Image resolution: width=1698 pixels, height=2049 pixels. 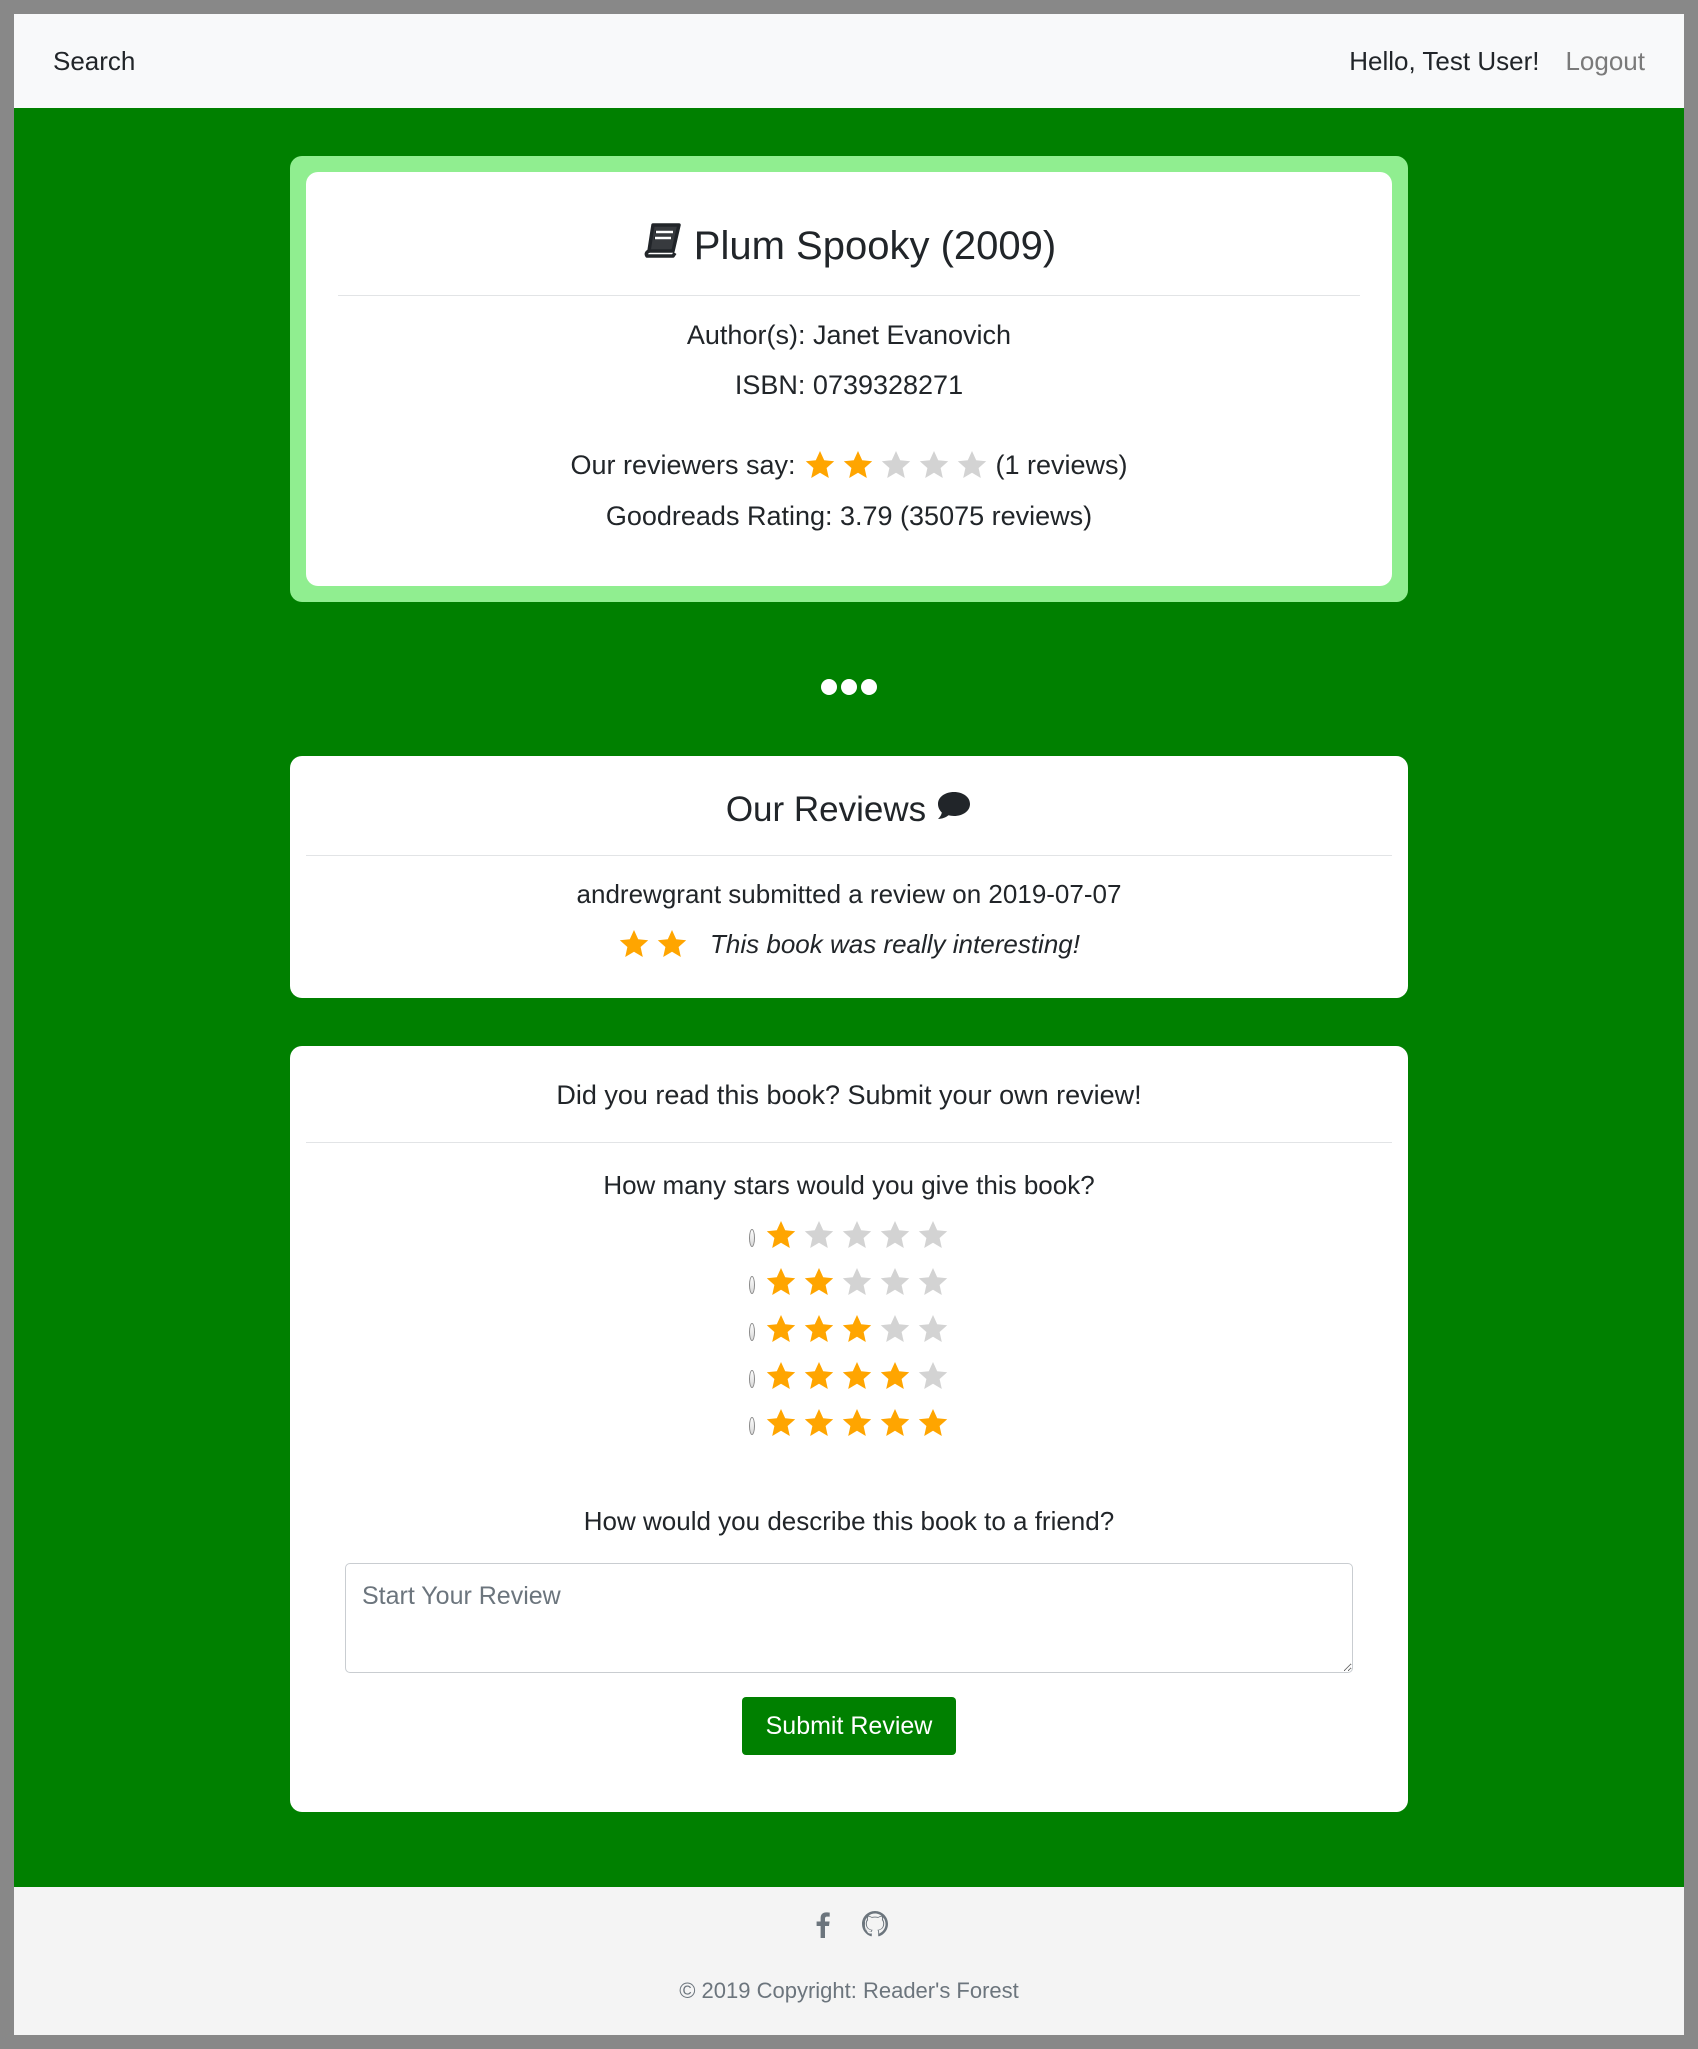 I want to click on review-text: This book was really interesting!, so click(x=895, y=943).